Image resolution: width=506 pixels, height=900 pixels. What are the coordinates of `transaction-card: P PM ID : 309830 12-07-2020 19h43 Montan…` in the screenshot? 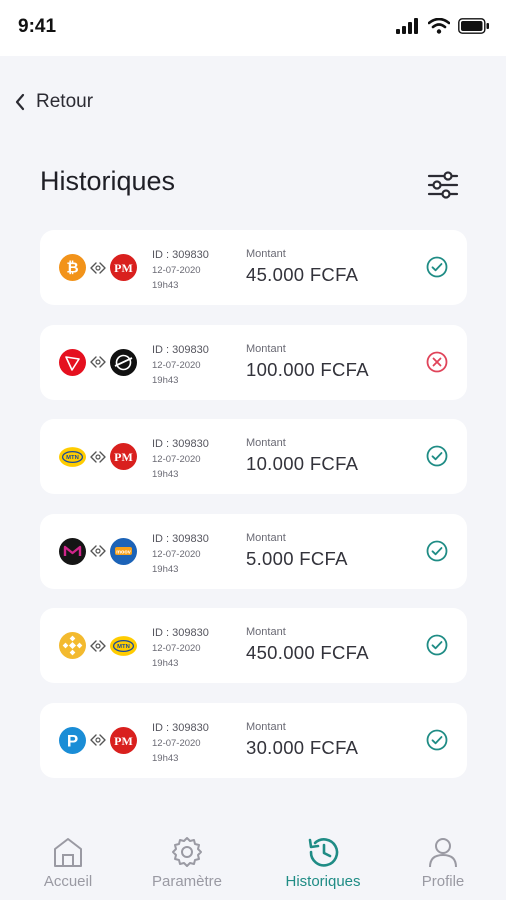 It's located at (253, 740).